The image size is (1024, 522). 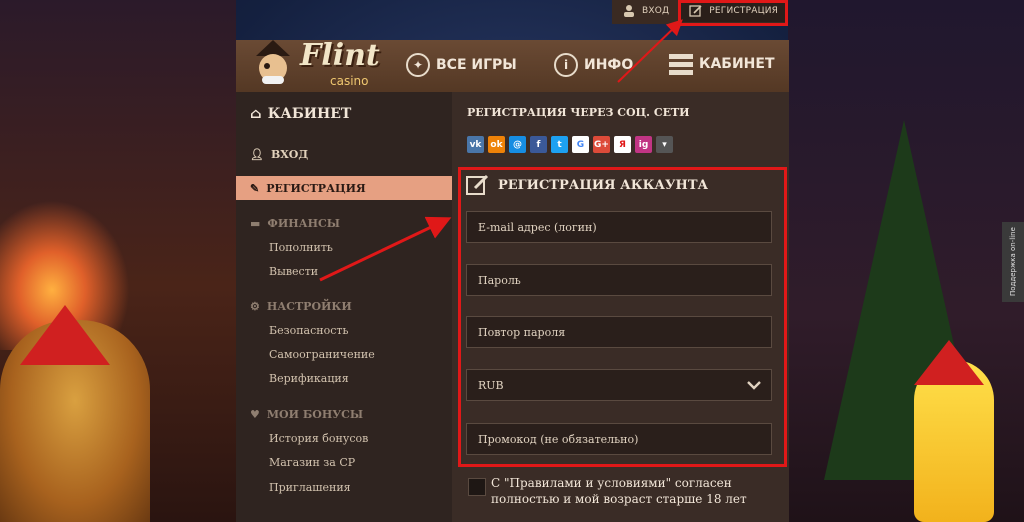 What do you see at coordinates (681, 64) in the screenshot?
I see `menu-icon` at bounding box center [681, 64].